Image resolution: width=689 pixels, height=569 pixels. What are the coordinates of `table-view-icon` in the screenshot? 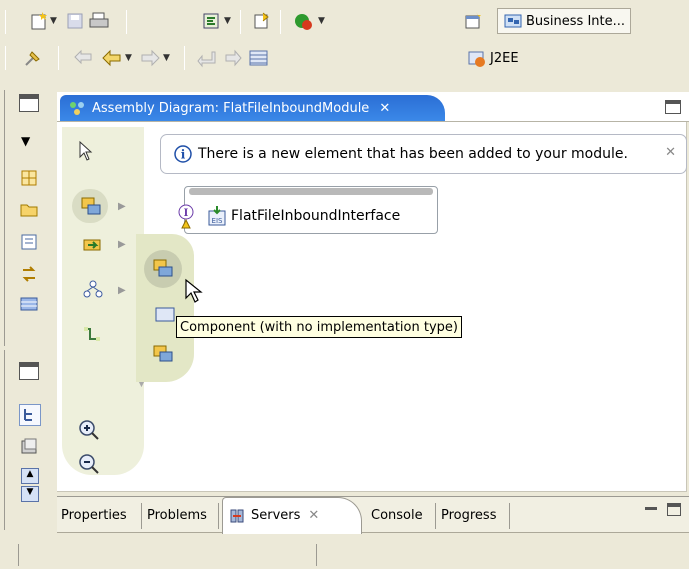 It's located at (259, 58).